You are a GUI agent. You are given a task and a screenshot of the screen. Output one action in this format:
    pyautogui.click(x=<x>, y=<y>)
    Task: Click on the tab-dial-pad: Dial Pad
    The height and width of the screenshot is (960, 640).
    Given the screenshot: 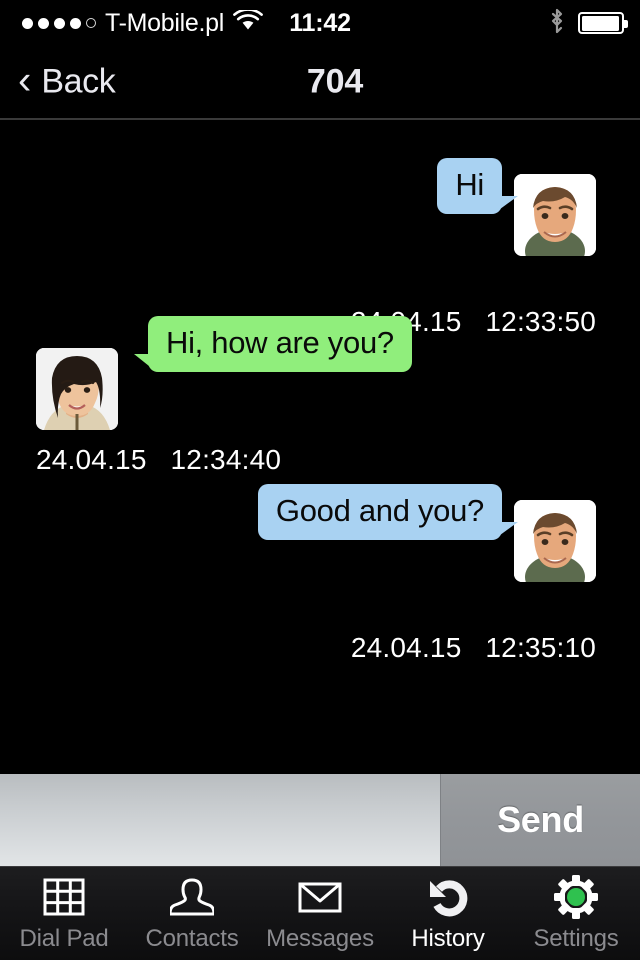 What is the action you would take?
    pyautogui.click(x=64, y=913)
    